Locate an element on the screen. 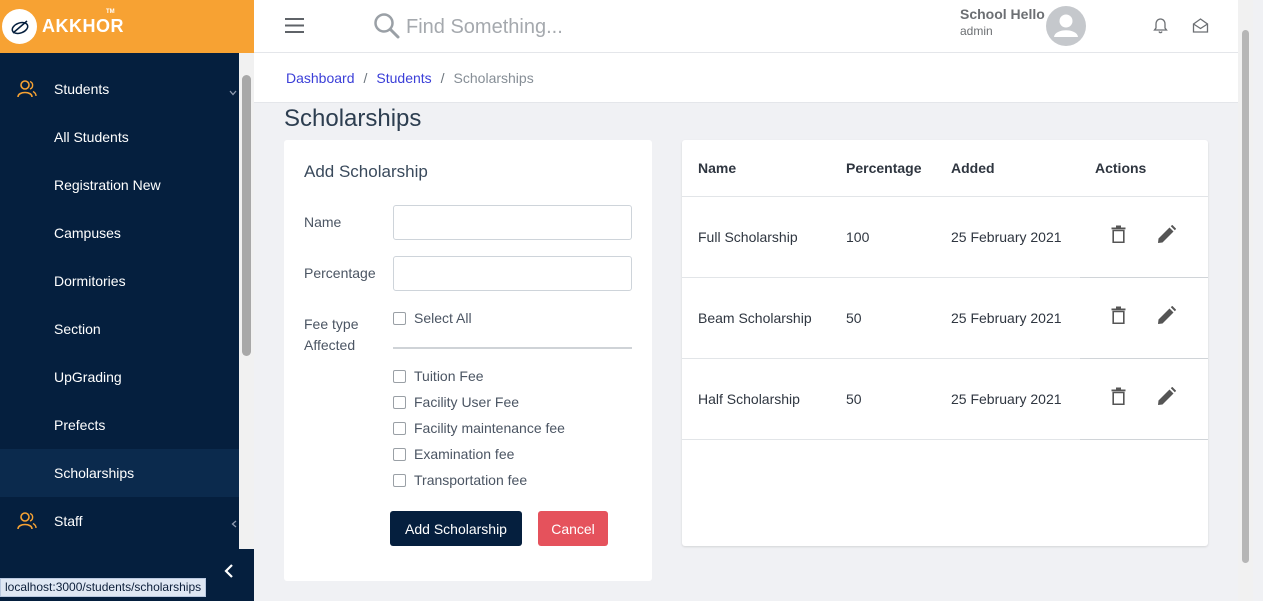 This screenshot has height=601, width=1263. sidebar-scrollbar-thumb is located at coordinates (246, 215).